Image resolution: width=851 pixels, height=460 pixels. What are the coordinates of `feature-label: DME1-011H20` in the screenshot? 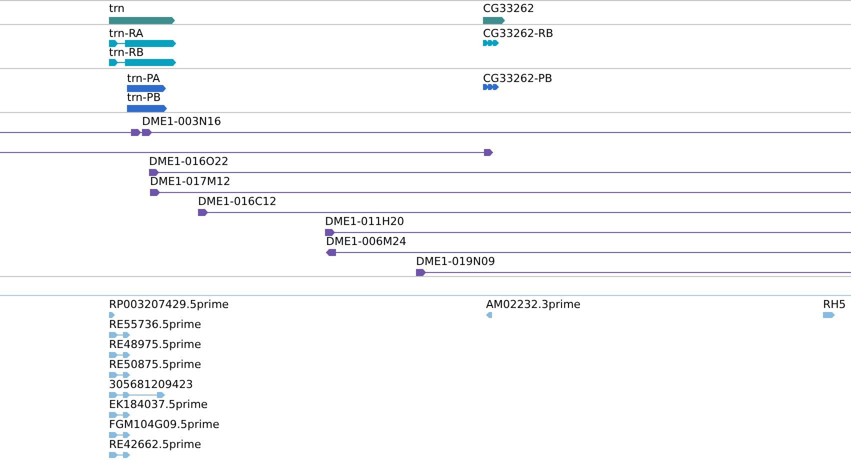 It's located at (364, 221).